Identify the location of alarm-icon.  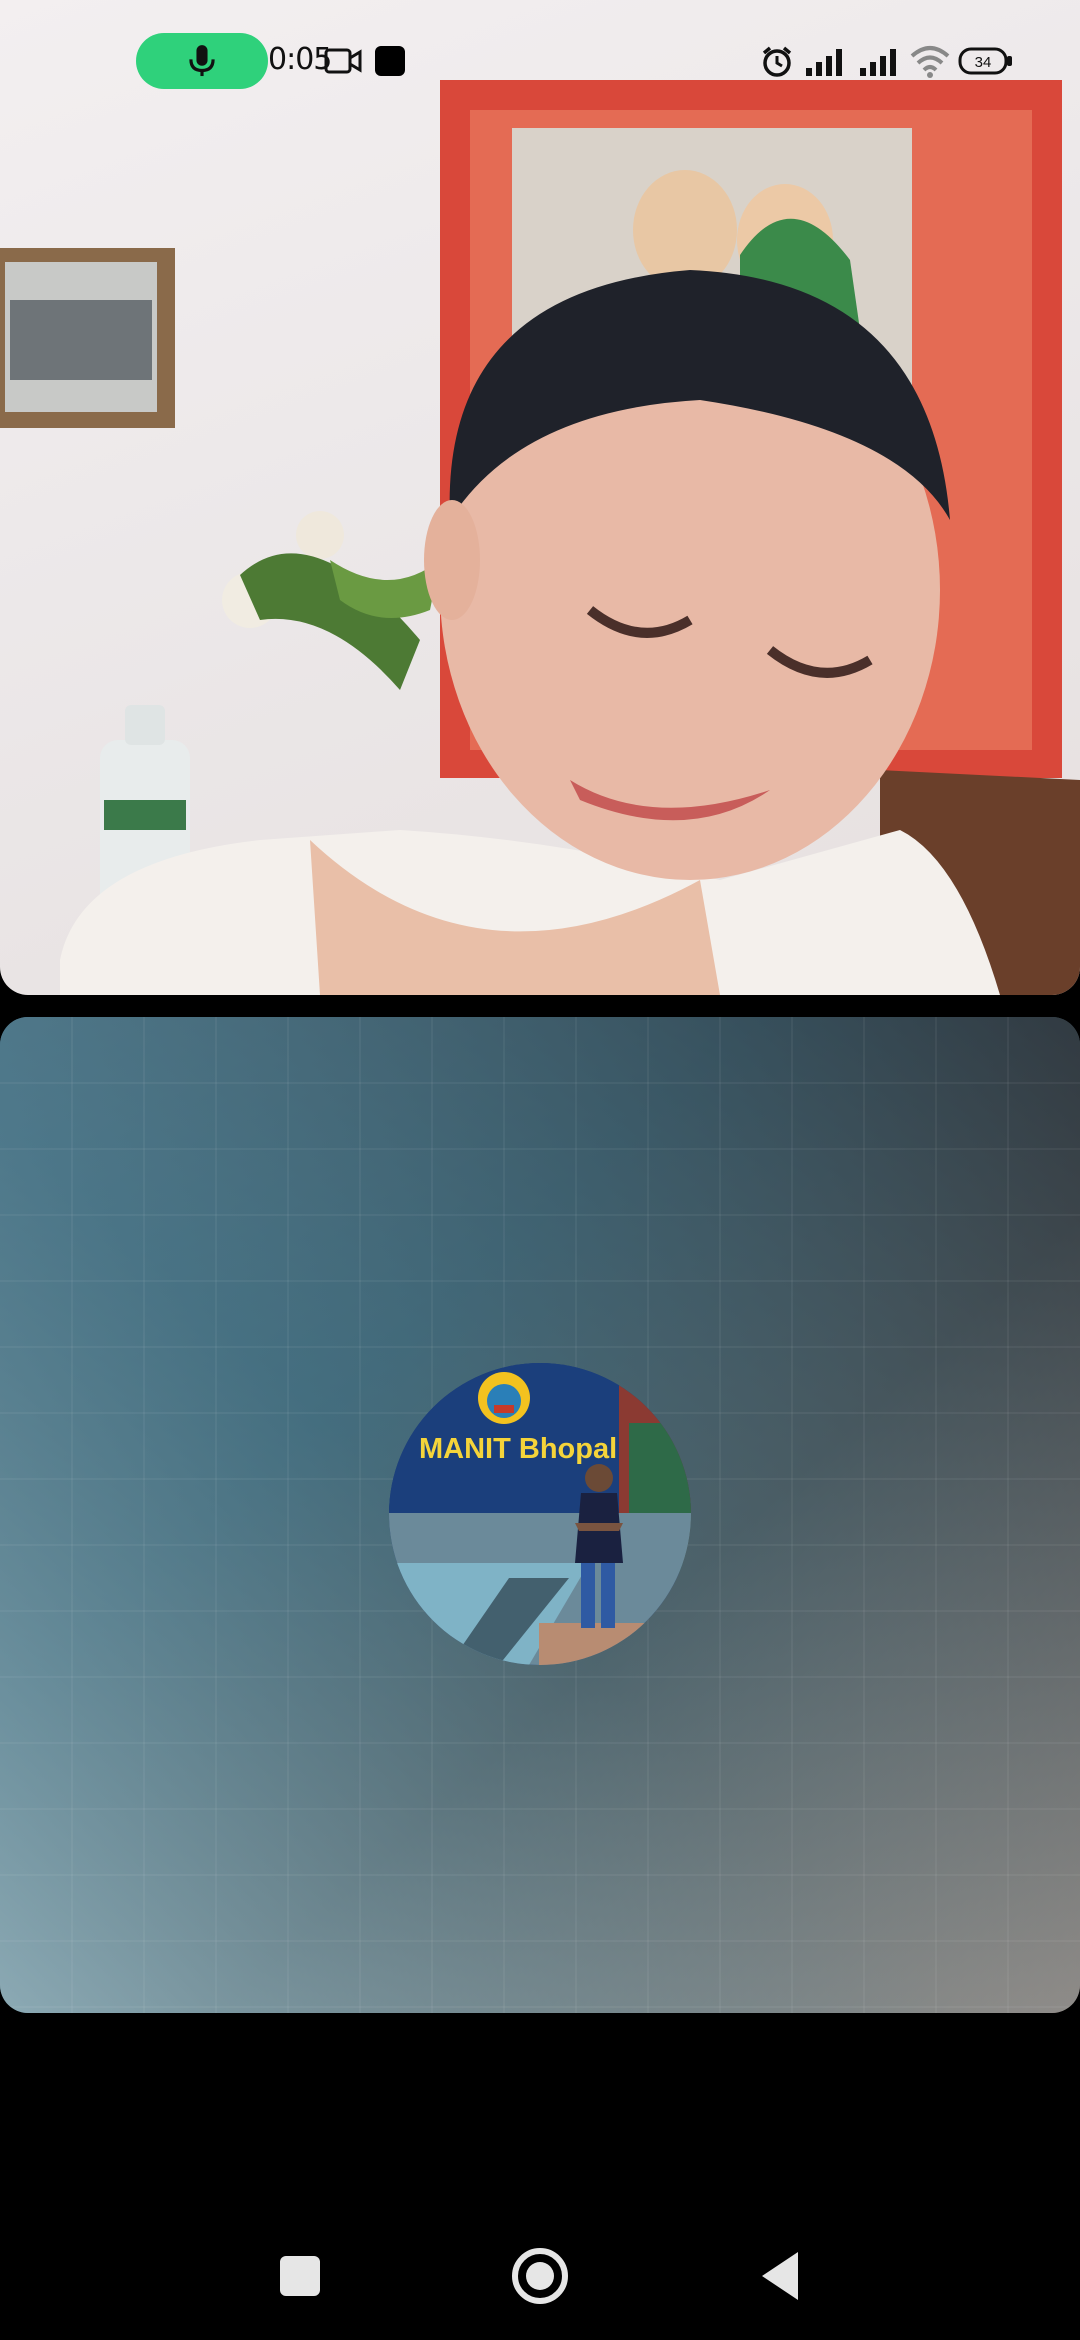
(777, 61).